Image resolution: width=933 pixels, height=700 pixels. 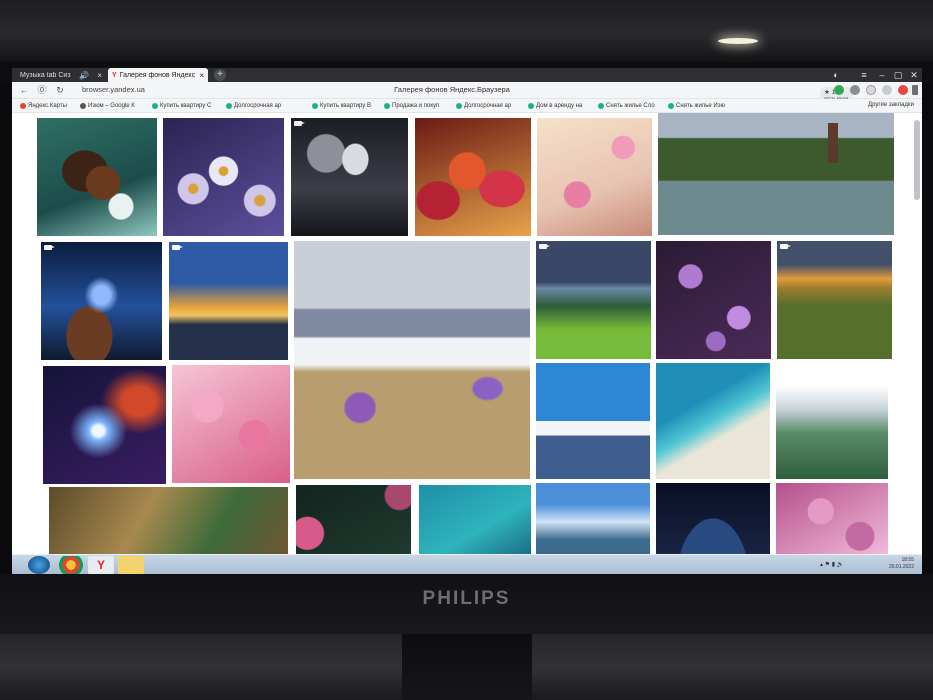 What do you see at coordinates (345, 105) in the screenshot?
I see `bookmark-label: Купить квартиру В` at bounding box center [345, 105].